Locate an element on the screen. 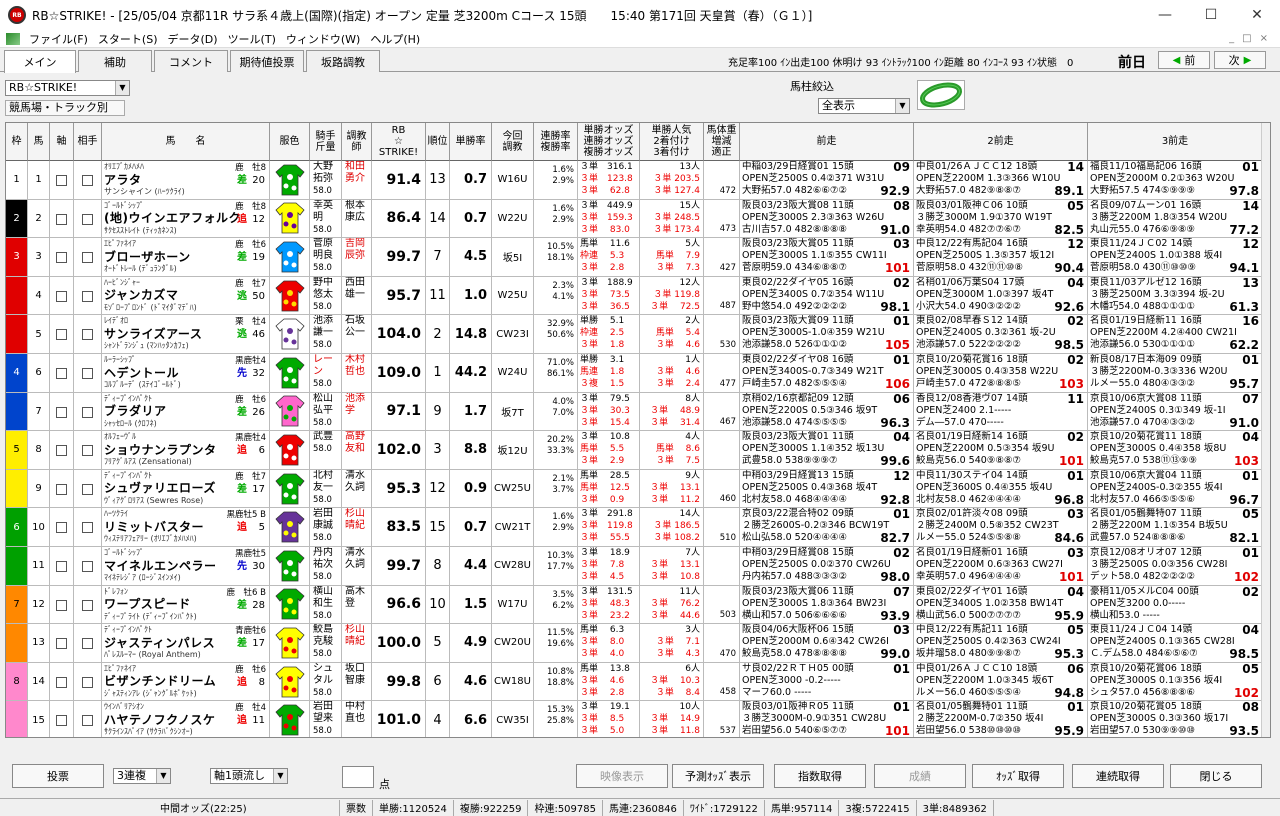  header-race2: 2前走 is located at coordinates (1001, 142).